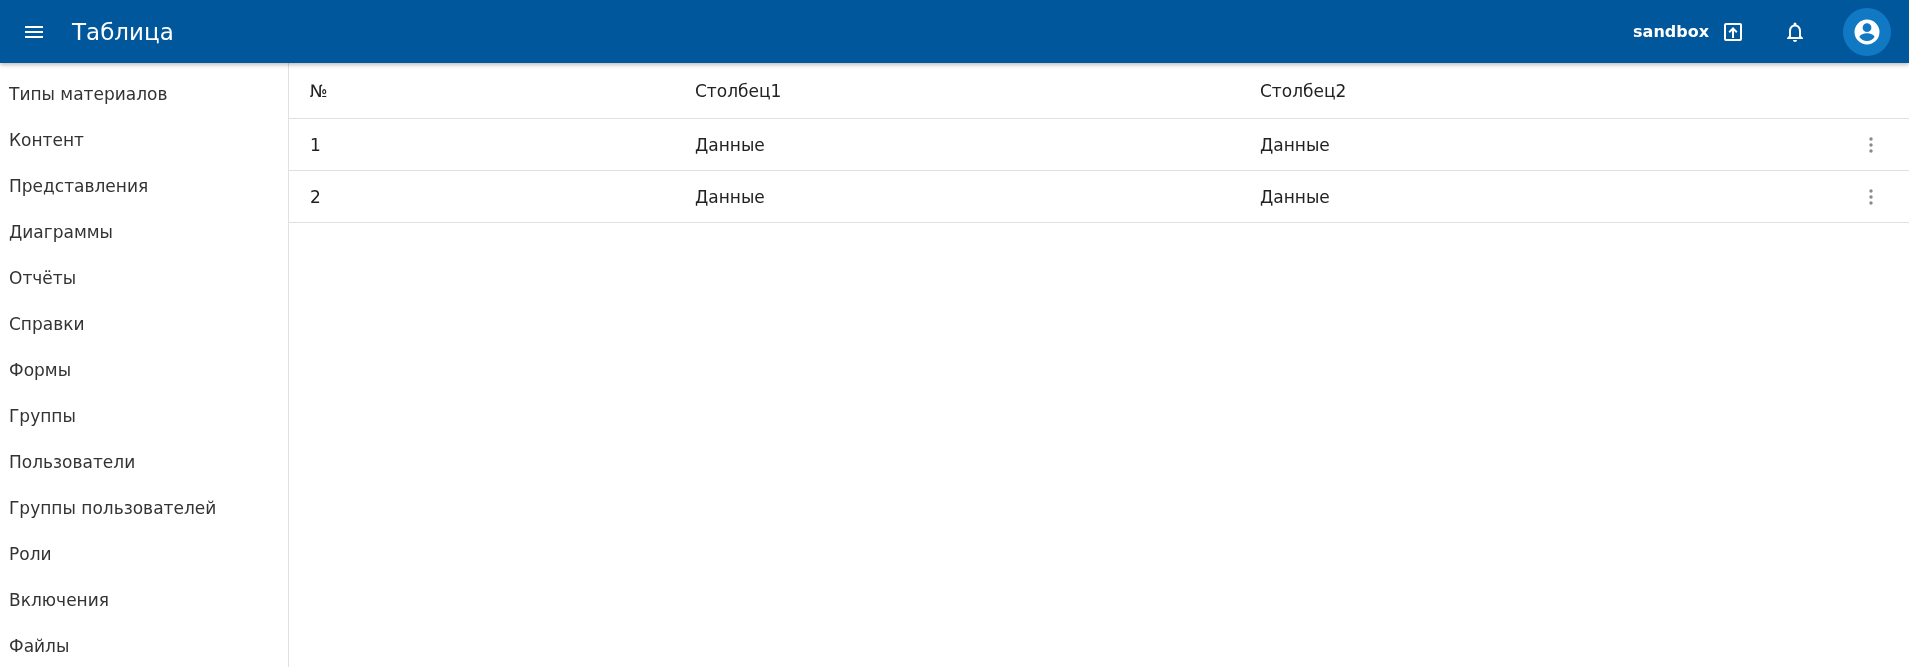  I want to click on sidebar-item: Контент, so click(144, 140).